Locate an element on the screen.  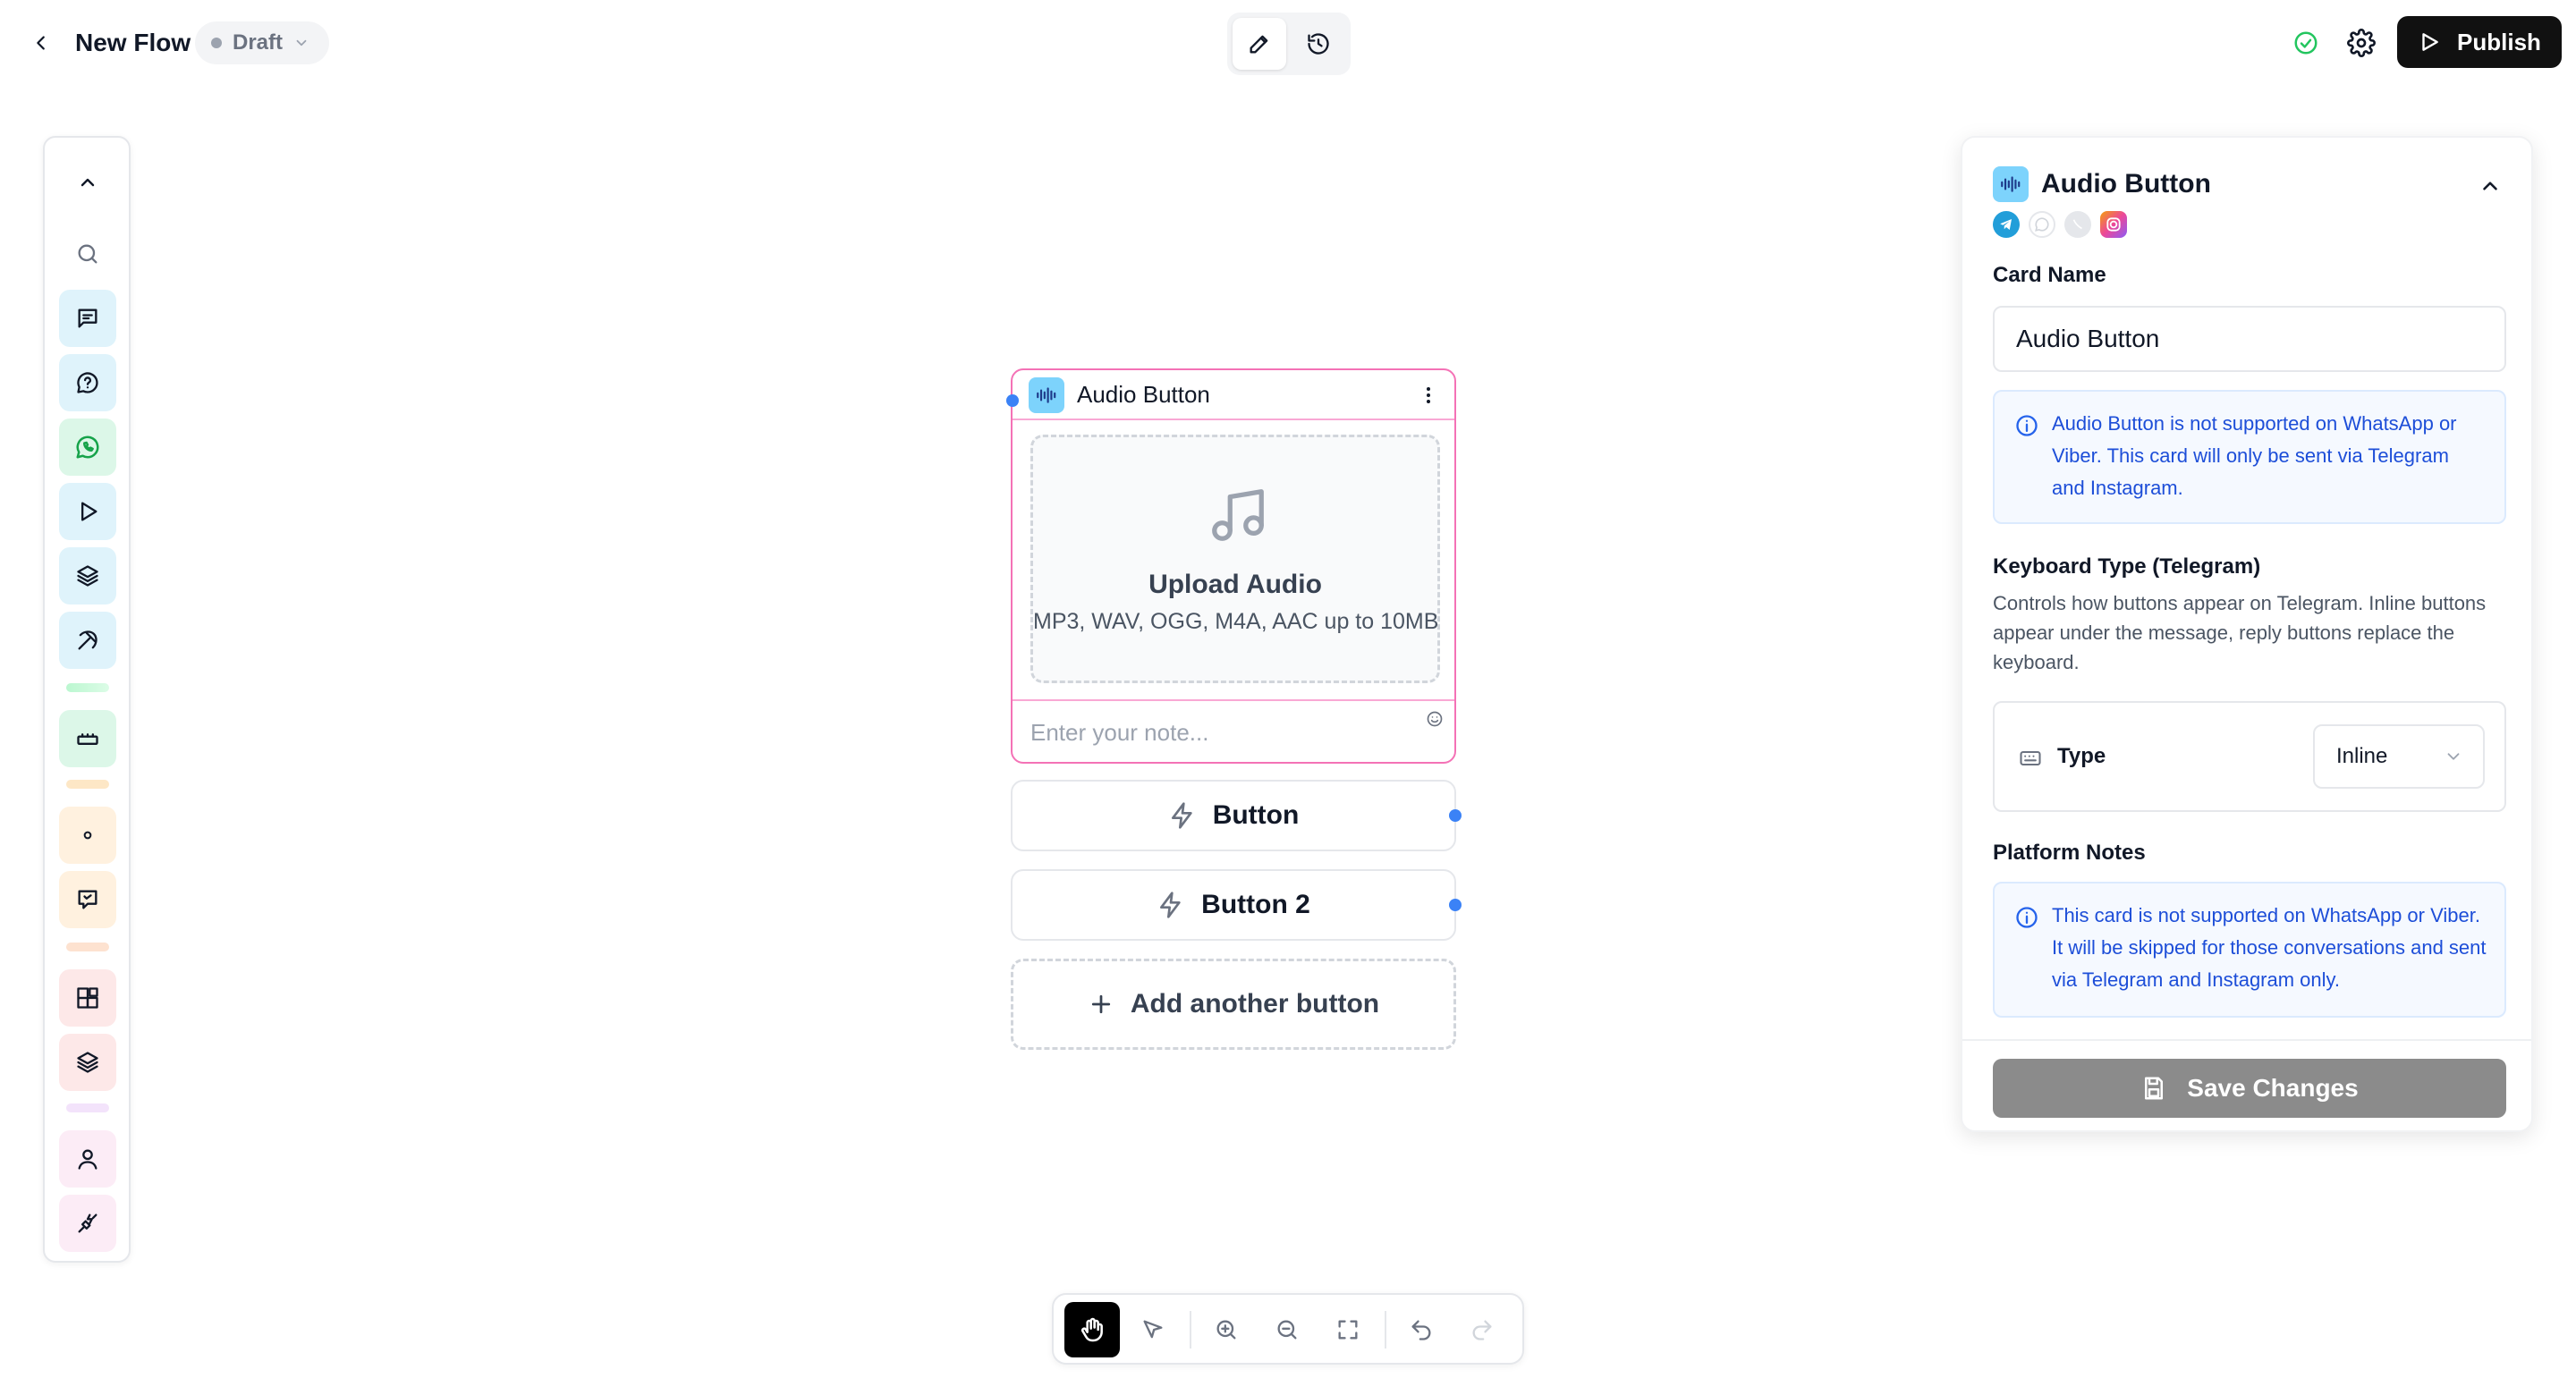
input-handle is located at coordinates (1012, 400).